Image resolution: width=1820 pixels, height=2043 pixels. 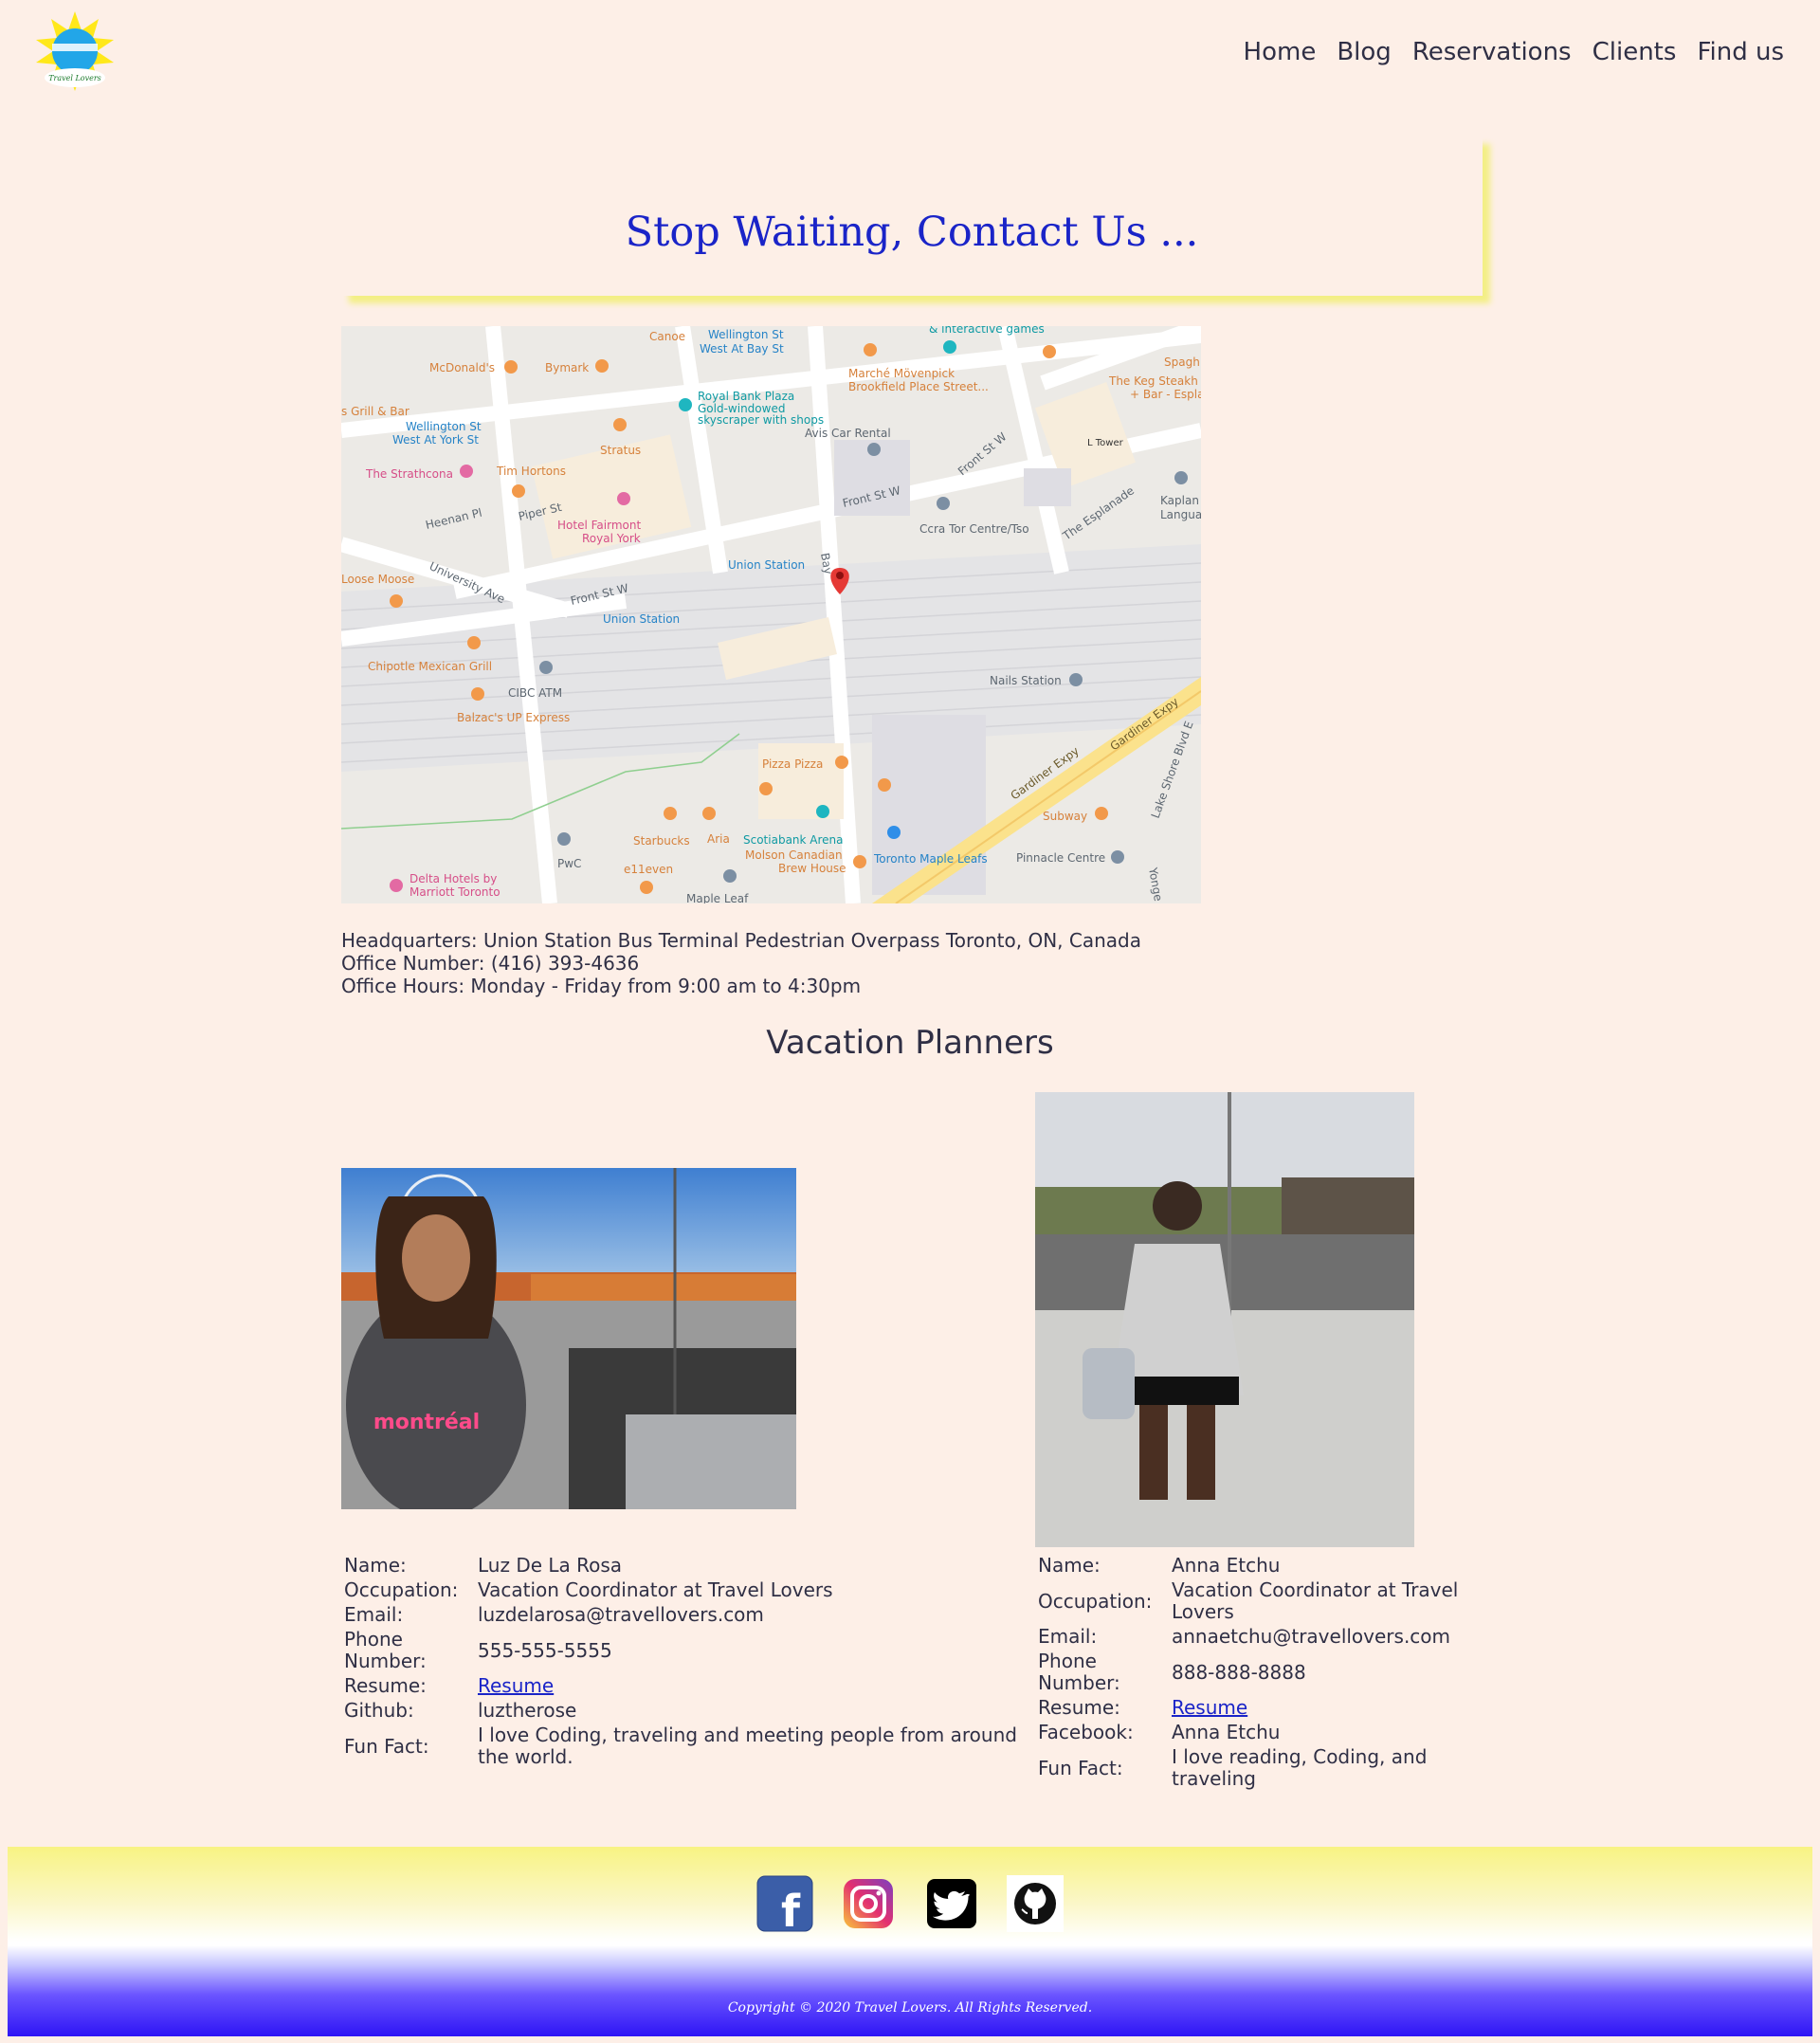 What do you see at coordinates (761, 420) in the screenshot?
I see `map-label-rbp-desc-2: skyscraper with shops` at bounding box center [761, 420].